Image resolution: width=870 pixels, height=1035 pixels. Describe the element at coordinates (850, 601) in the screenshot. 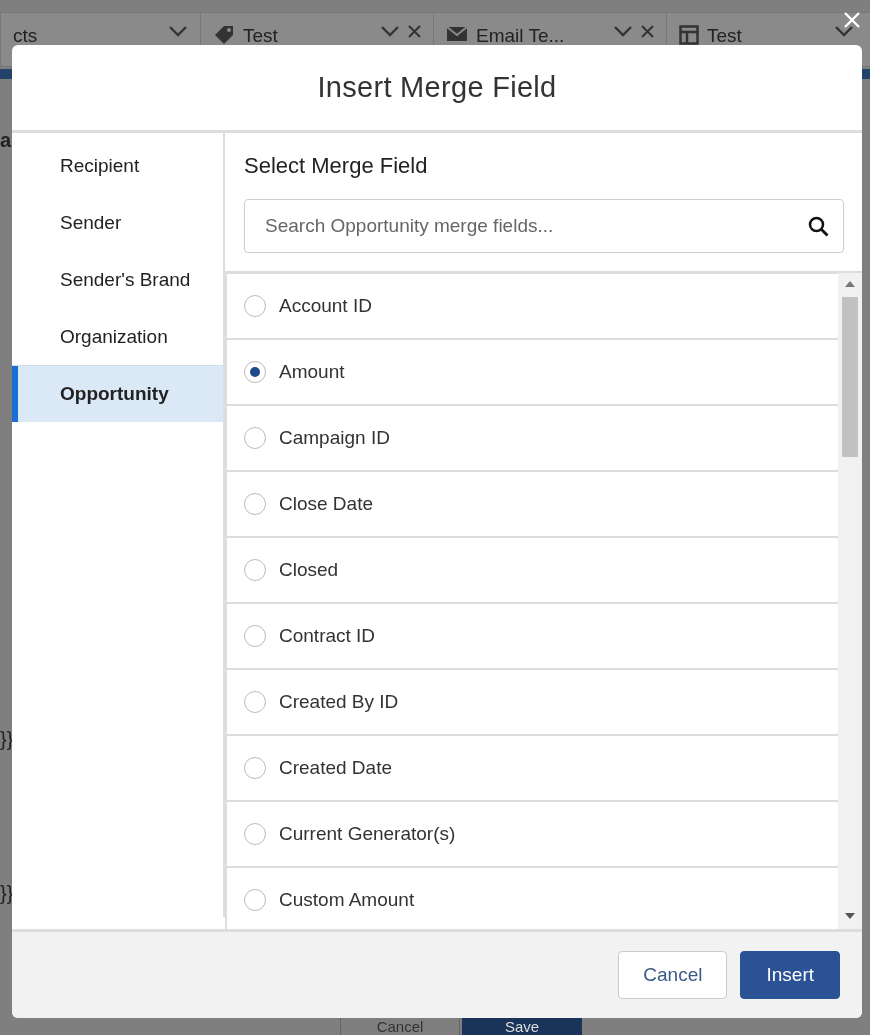

I see `scrollbar` at that location.